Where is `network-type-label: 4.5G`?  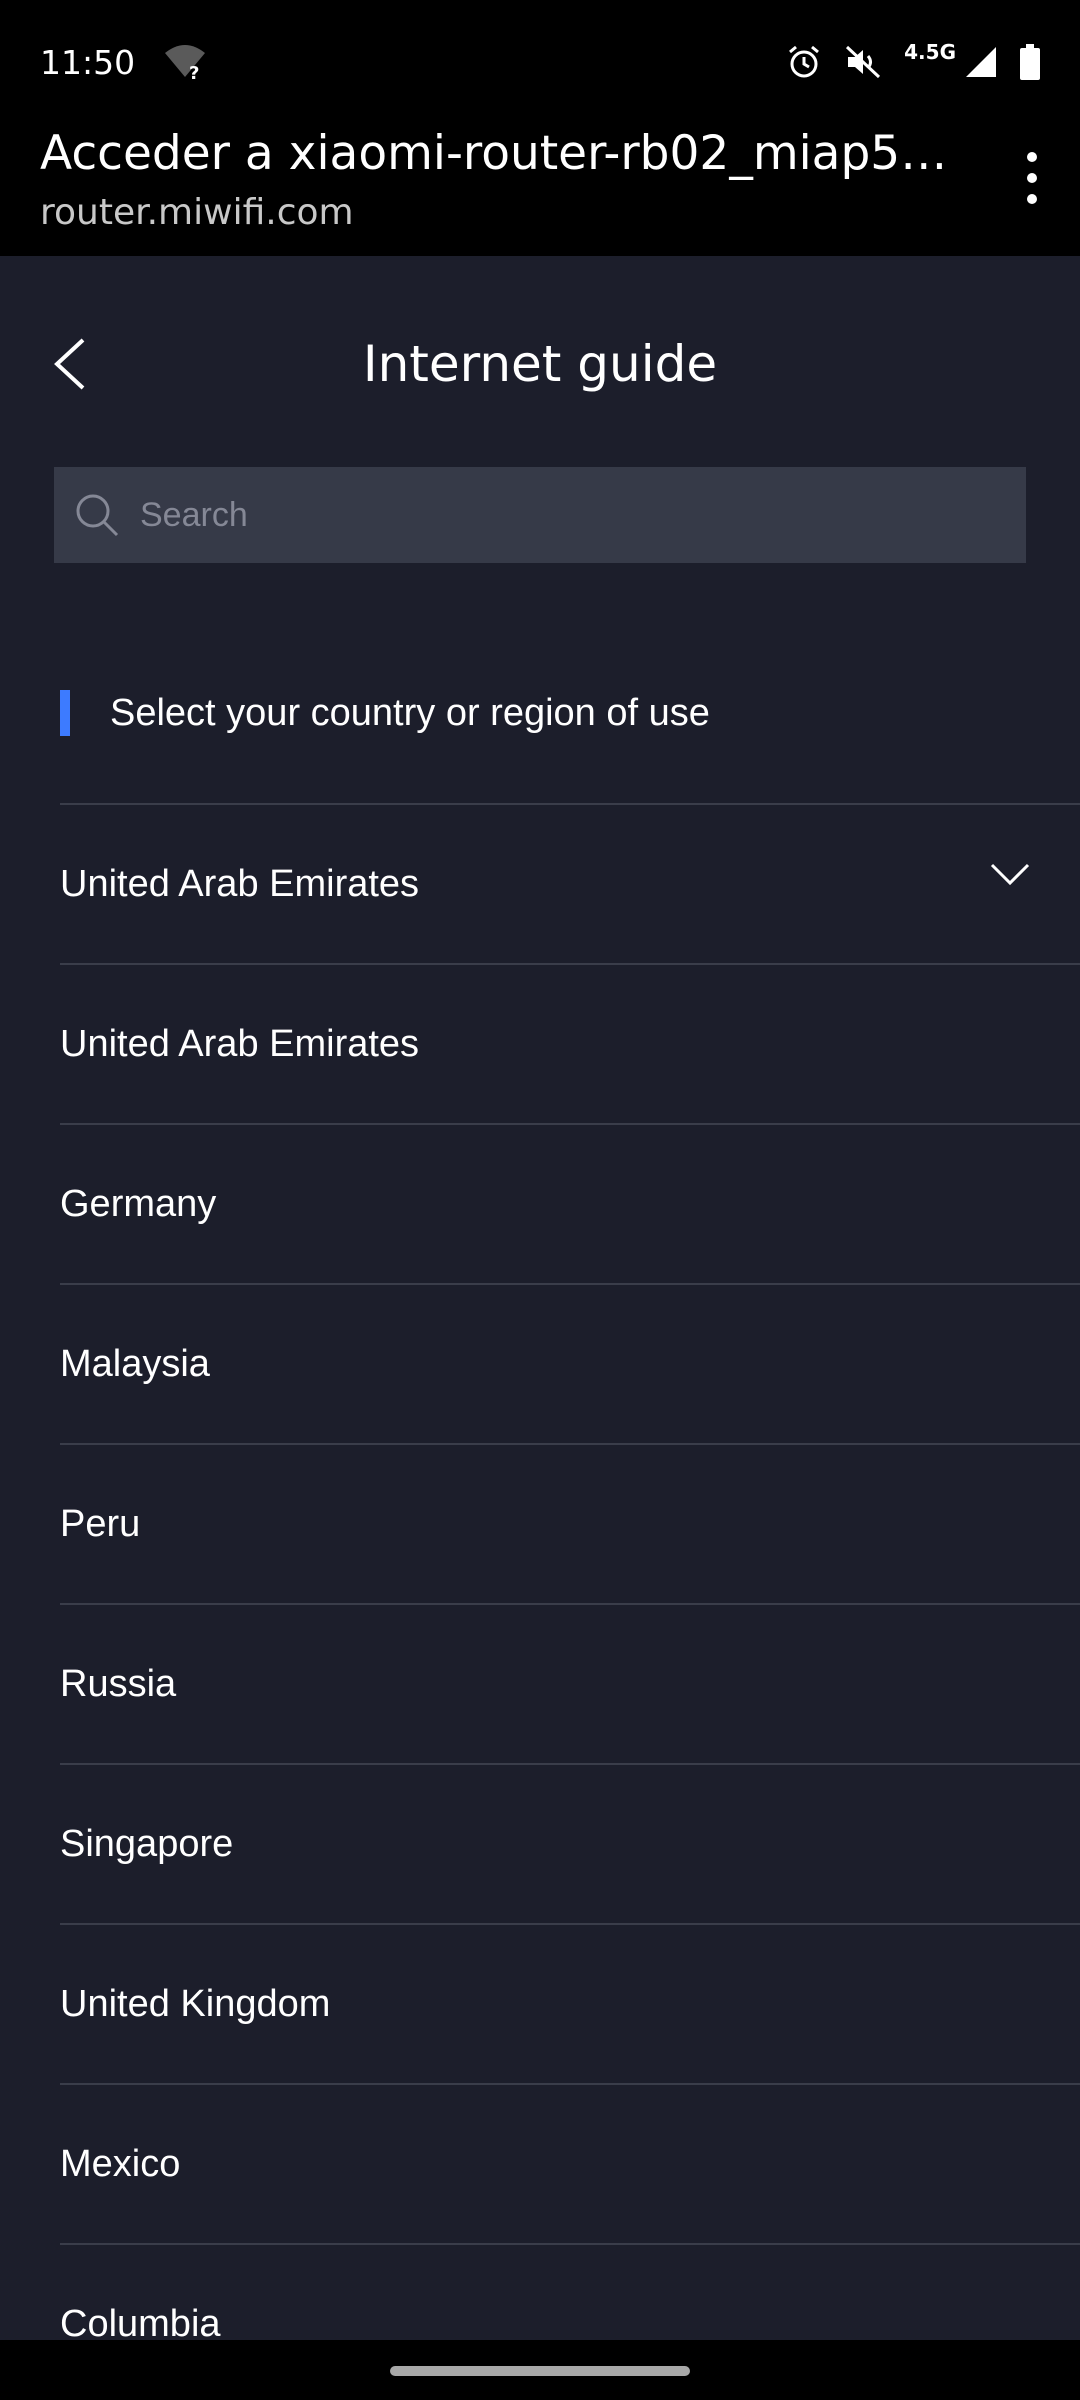
network-type-label: 4.5G is located at coordinates (930, 52).